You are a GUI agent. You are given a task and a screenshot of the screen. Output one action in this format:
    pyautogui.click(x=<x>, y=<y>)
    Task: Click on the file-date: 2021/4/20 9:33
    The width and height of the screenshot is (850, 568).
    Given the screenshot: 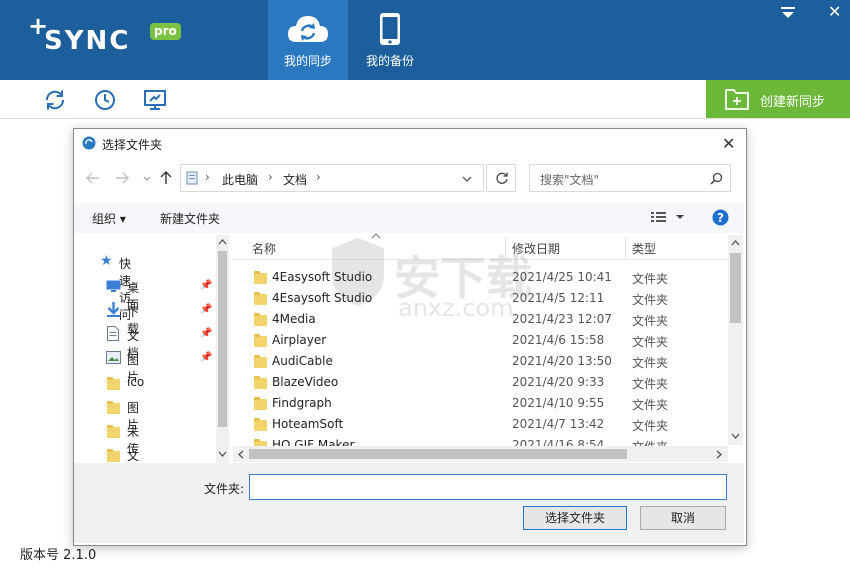 What is the action you would take?
    pyautogui.click(x=558, y=382)
    